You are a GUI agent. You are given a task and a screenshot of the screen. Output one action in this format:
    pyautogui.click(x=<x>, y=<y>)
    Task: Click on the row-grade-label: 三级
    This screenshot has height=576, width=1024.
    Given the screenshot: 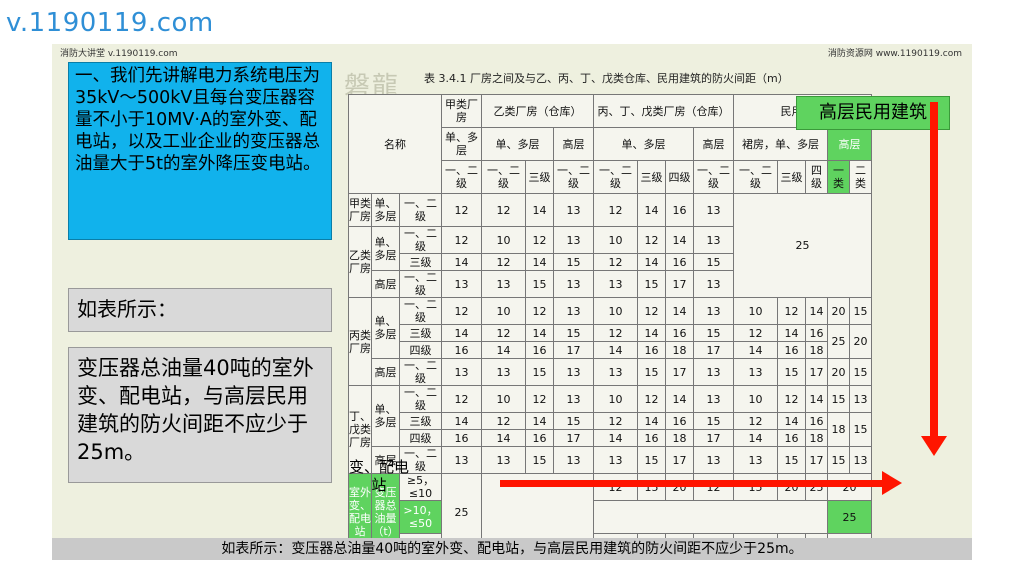 What is the action you would take?
    pyautogui.click(x=420, y=262)
    